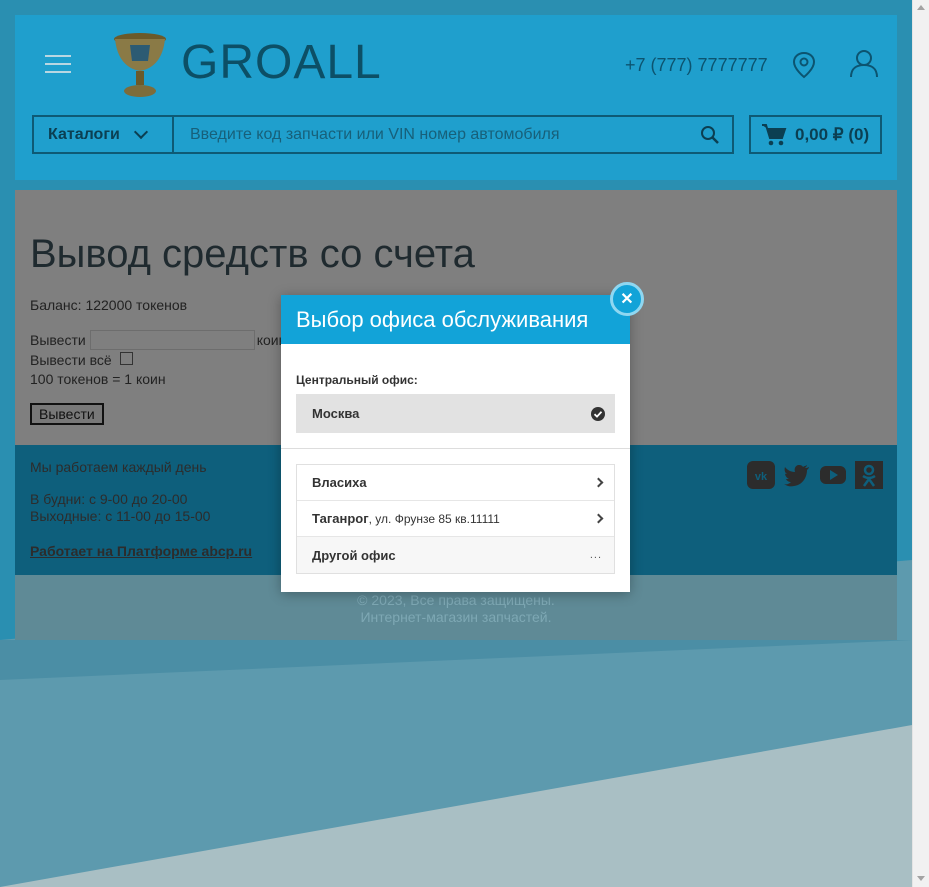  What do you see at coordinates (354, 555) in the screenshot?
I see `office-name: Другой офис` at bounding box center [354, 555].